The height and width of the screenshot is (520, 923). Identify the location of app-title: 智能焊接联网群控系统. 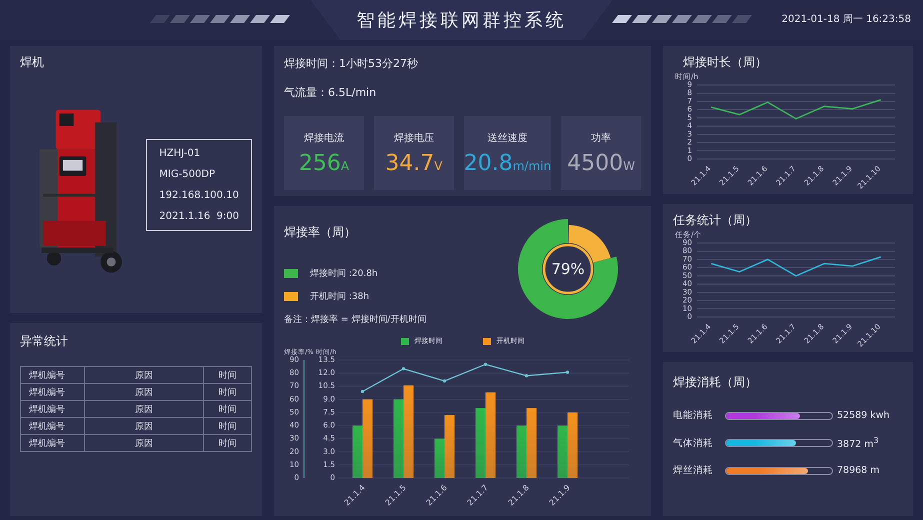
(461, 20).